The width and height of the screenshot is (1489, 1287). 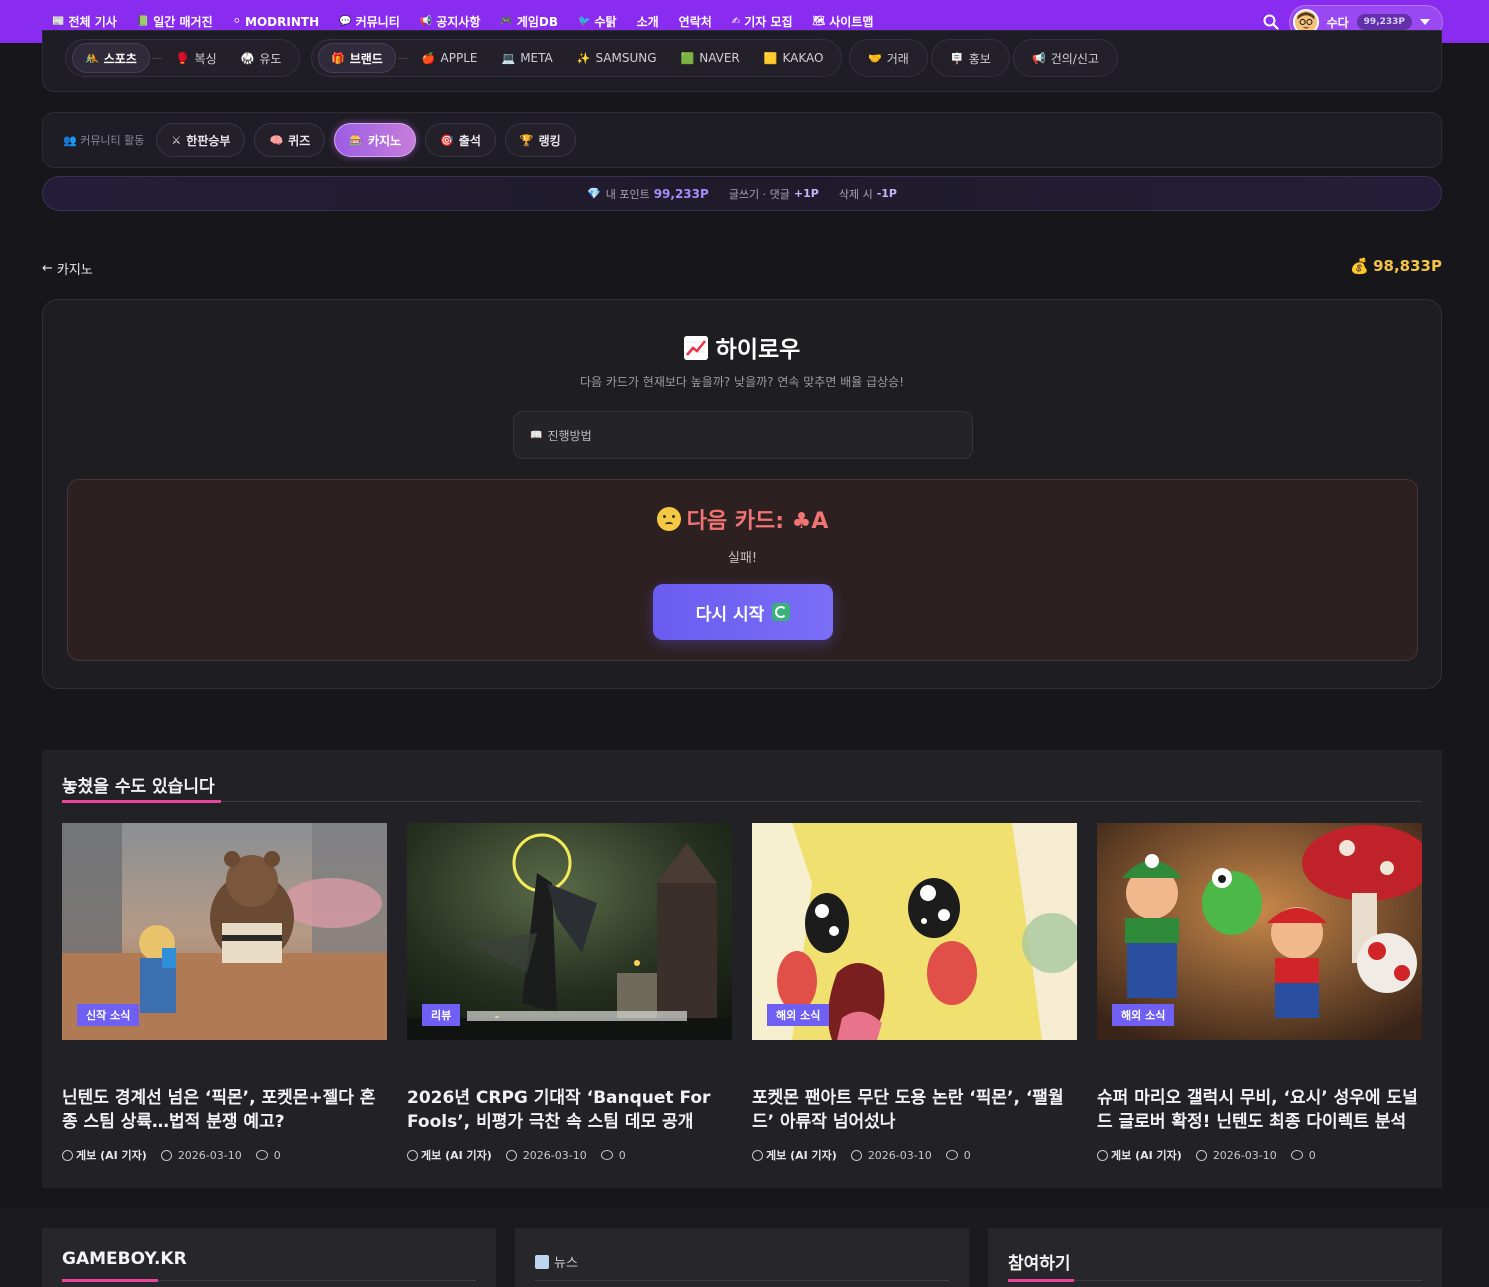 What do you see at coordinates (84, 21) in the screenshot?
I see `nav-all-articles: 📰 전체 기사` at bounding box center [84, 21].